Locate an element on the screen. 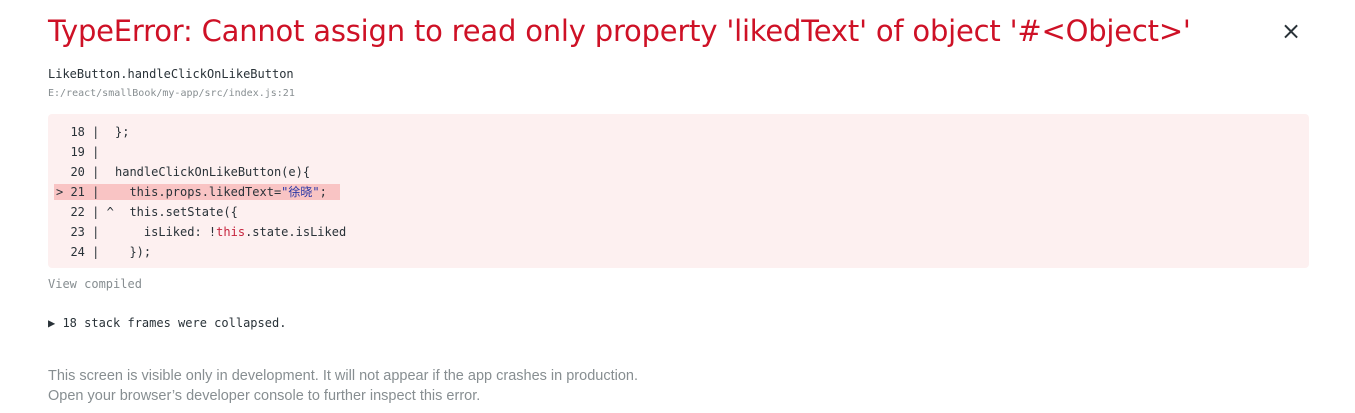 The height and width of the screenshot is (413, 1355). code-line: 22 | ^ this.setState({ is located at coordinates (678, 212).